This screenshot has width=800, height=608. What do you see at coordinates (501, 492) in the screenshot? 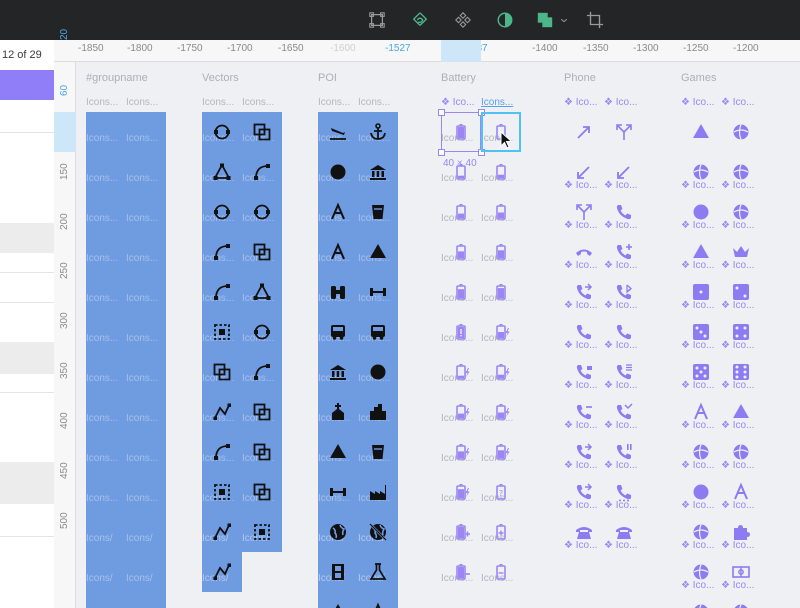
I see `icon-cell: Icons...?` at bounding box center [501, 492].